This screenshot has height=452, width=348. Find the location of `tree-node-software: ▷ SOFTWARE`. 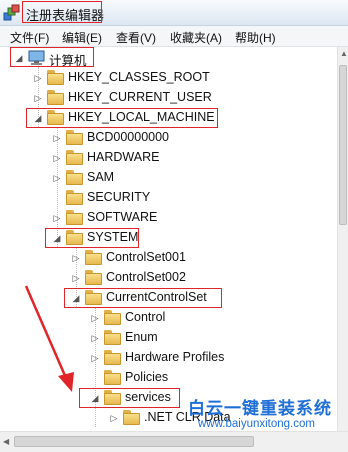

tree-node-software: ▷ SOFTWARE is located at coordinates (168, 218).